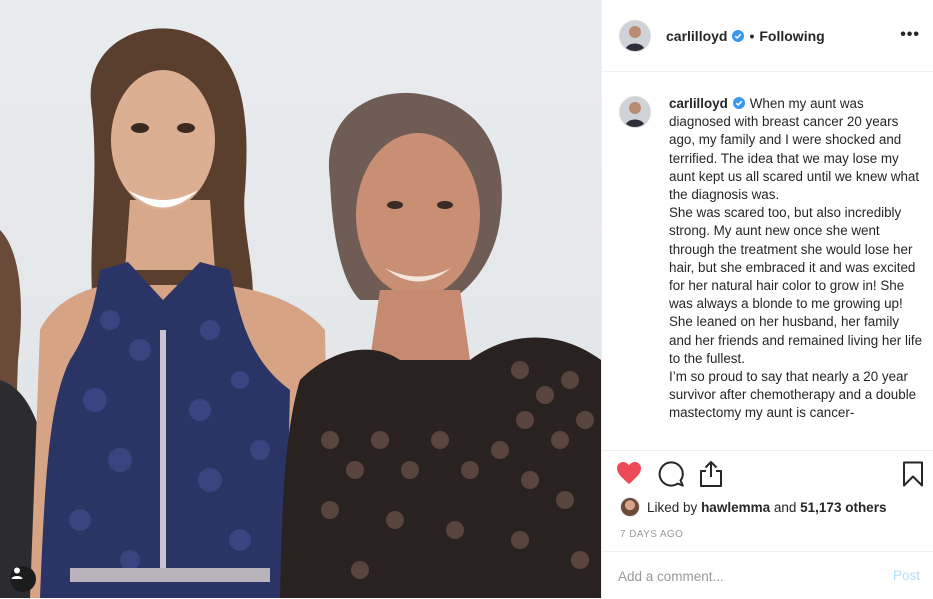  I want to click on author-username: carlilloyd, so click(696, 36).